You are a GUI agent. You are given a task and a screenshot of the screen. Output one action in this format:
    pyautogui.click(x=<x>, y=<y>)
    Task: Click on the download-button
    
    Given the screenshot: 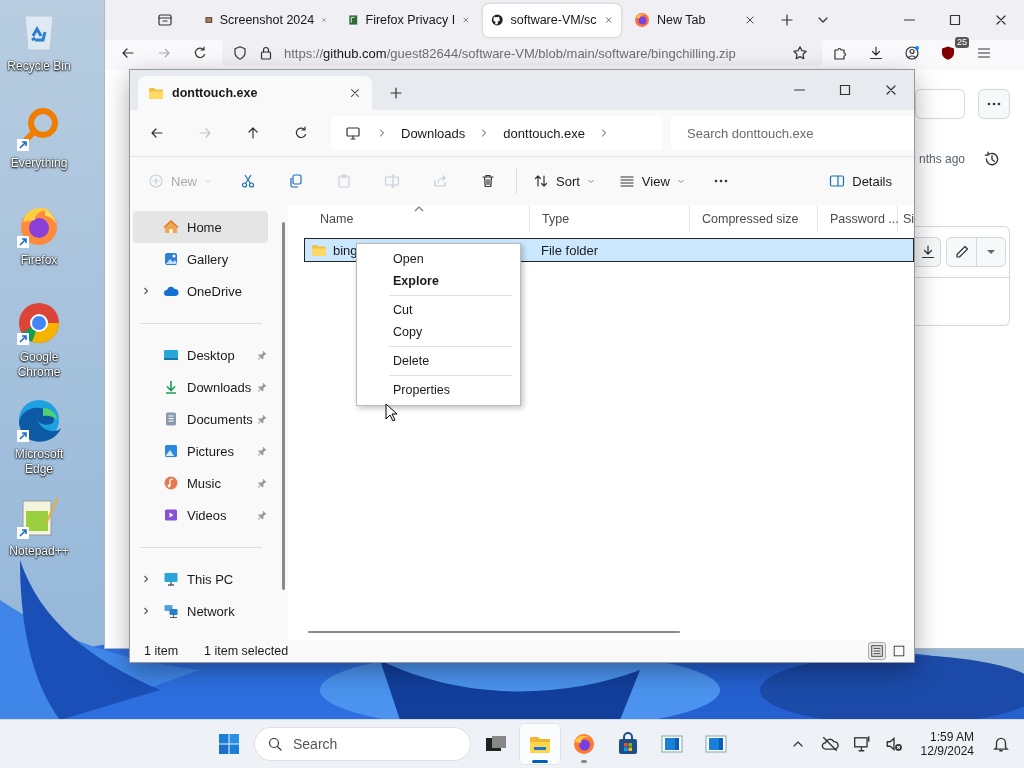 What is the action you would take?
    pyautogui.click(x=928, y=252)
    